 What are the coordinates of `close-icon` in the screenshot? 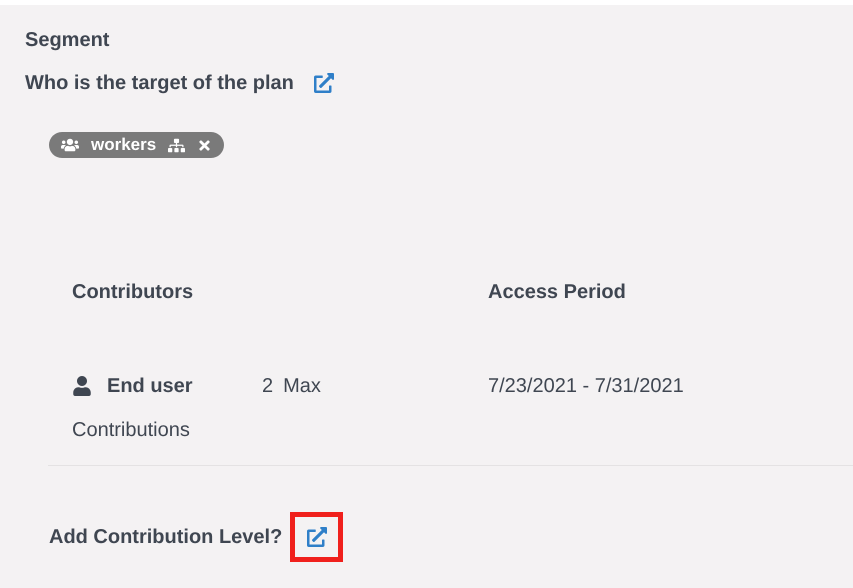 It's located at (204, 145).